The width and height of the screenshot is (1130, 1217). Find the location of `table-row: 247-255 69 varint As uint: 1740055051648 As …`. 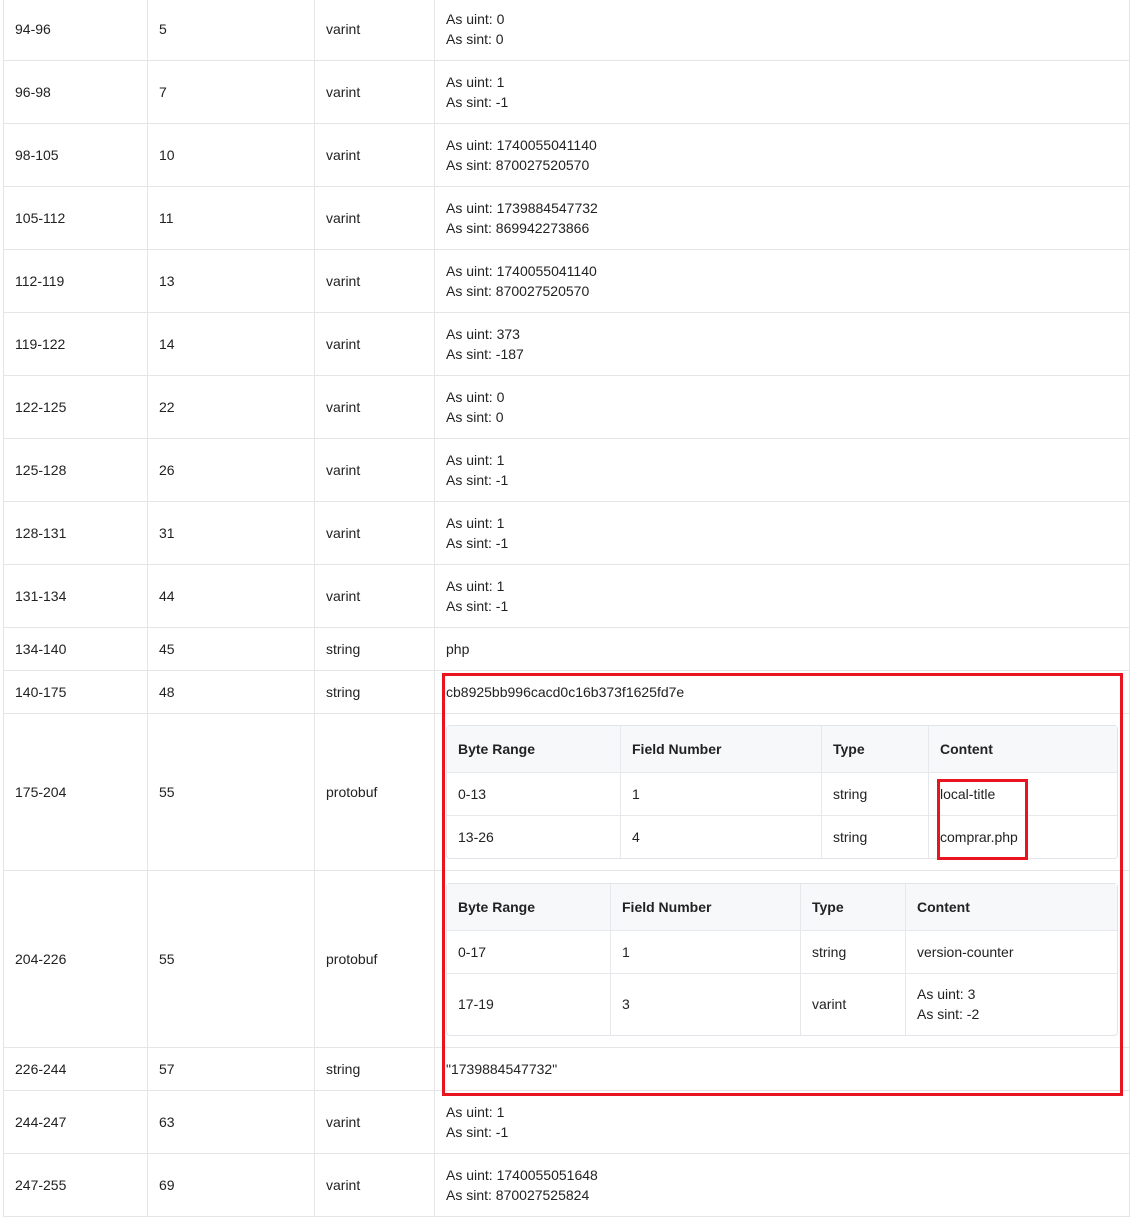

table-row: 247-255 69 varint As uint: 1740055051648 As … is located at coordinates (566, 1185).